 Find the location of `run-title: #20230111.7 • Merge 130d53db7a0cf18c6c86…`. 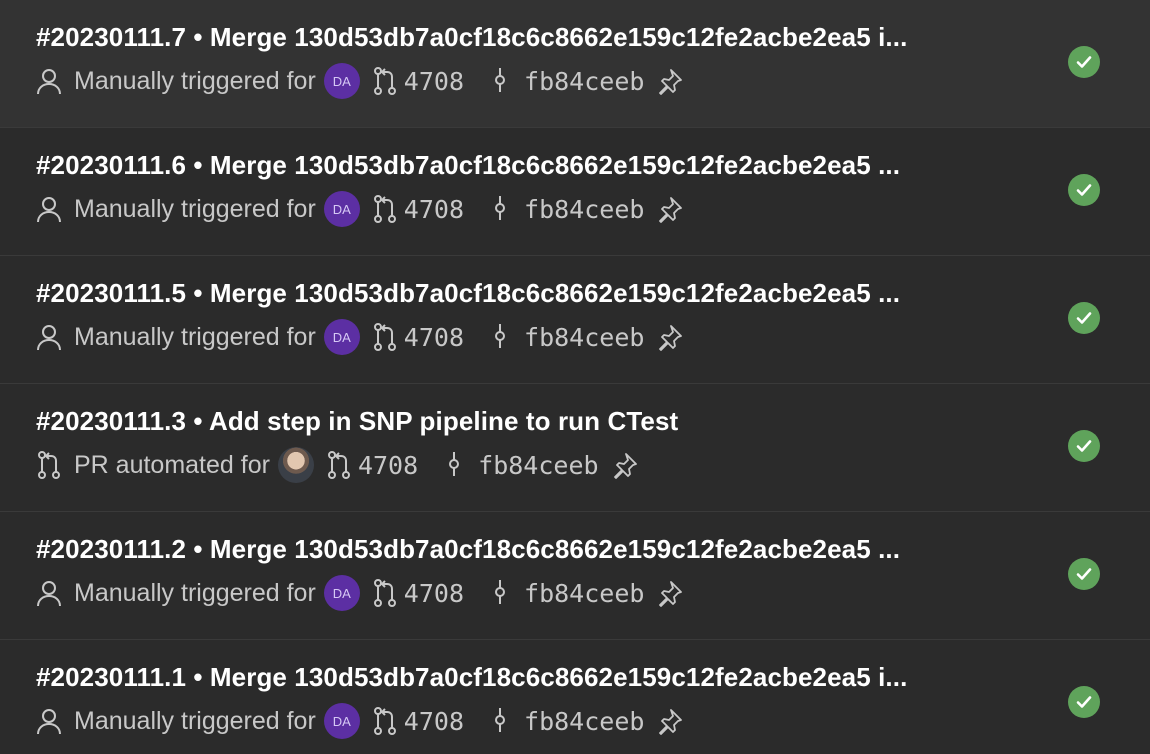

run-title: #20230111.7 • Merge 130d53db7a0cf18c6c86… is located at coordinates (536, 37).